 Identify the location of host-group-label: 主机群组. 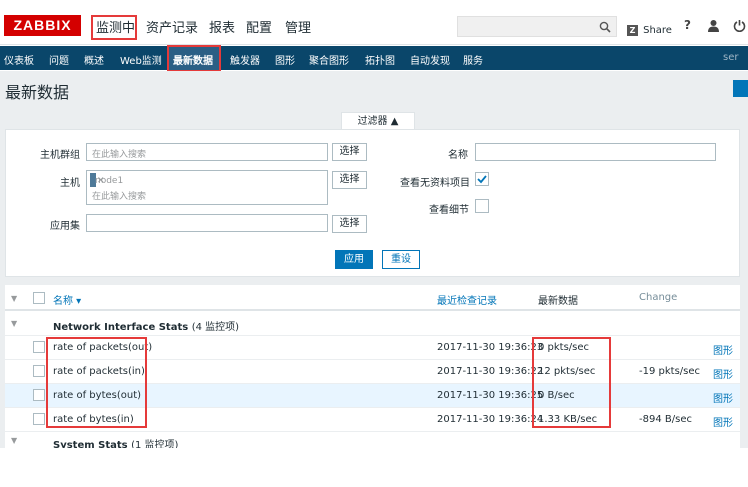
(60, 155).